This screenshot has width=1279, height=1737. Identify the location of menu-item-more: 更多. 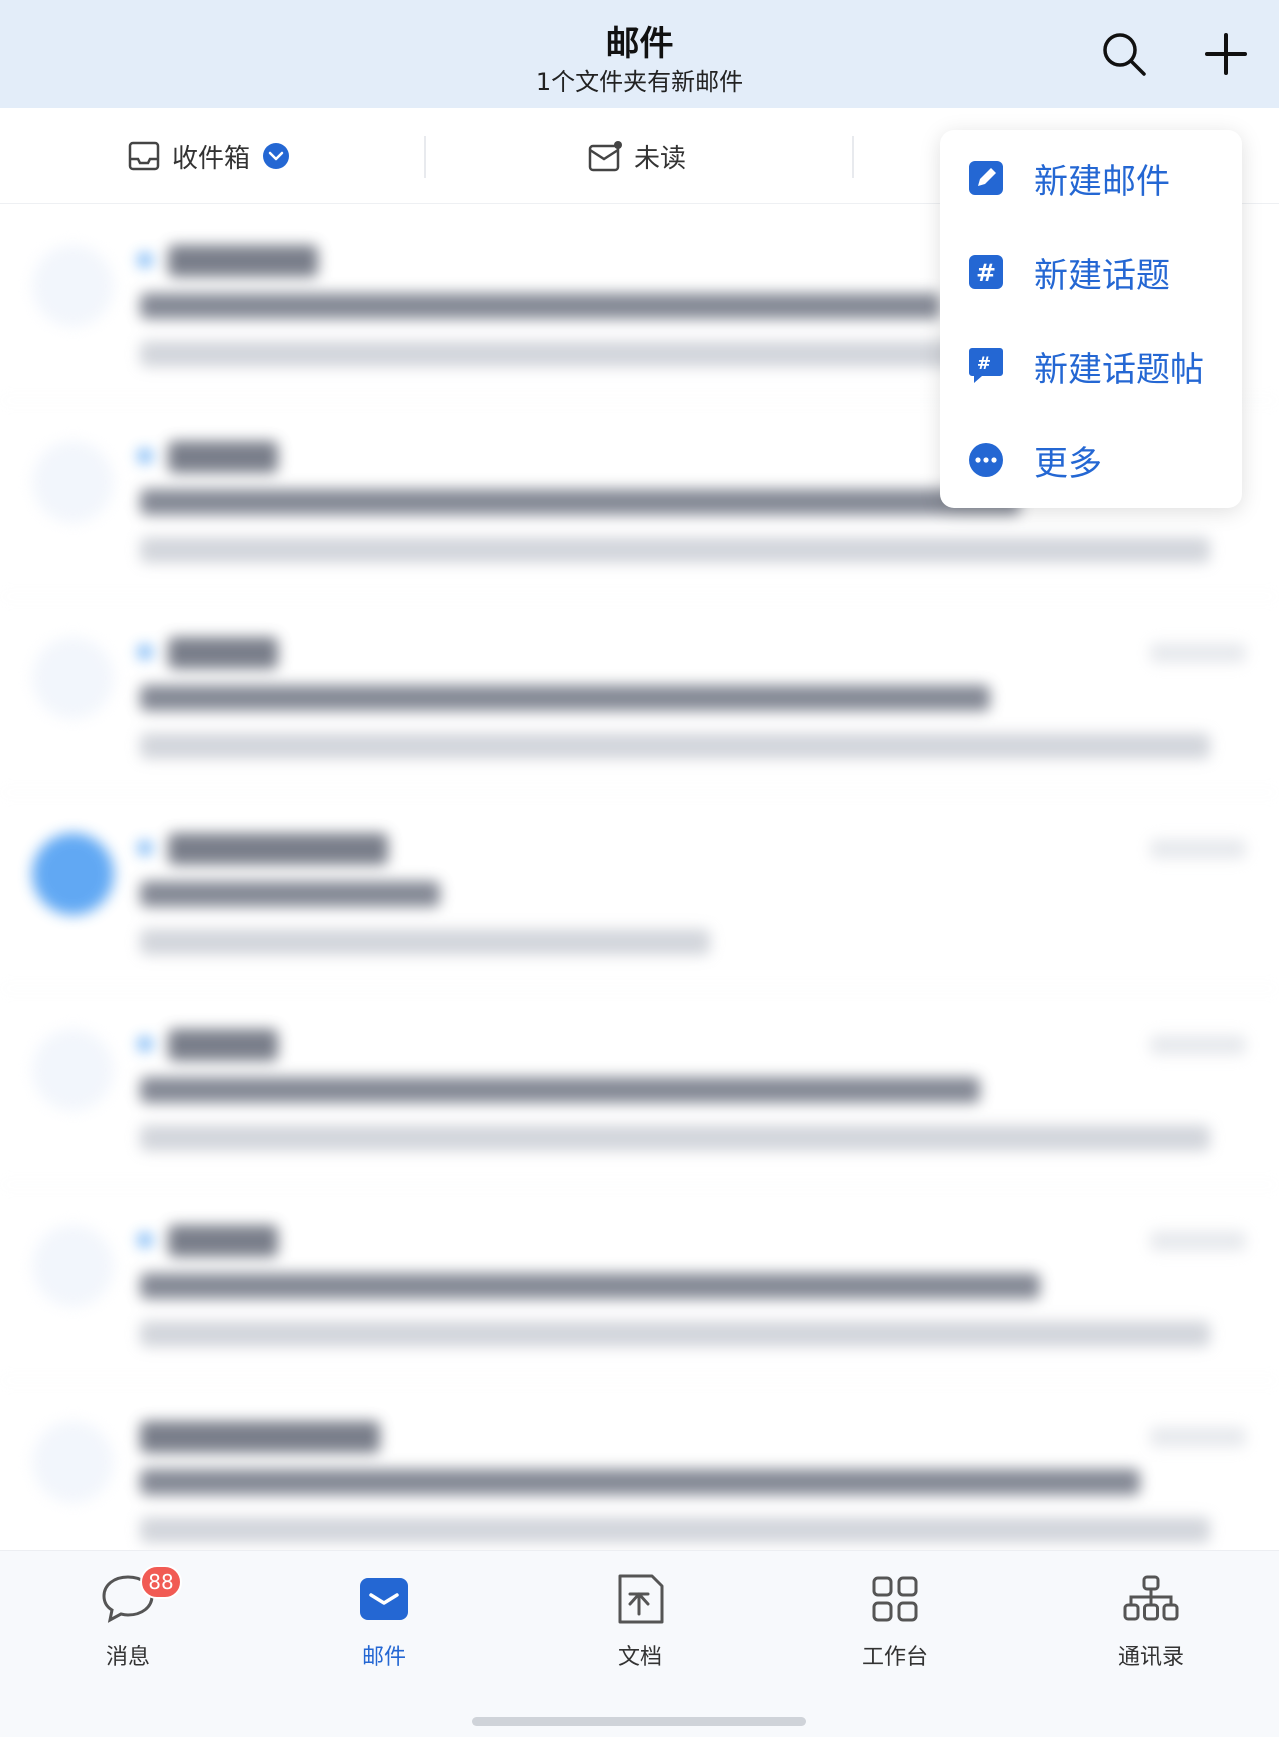
(1091, 460).